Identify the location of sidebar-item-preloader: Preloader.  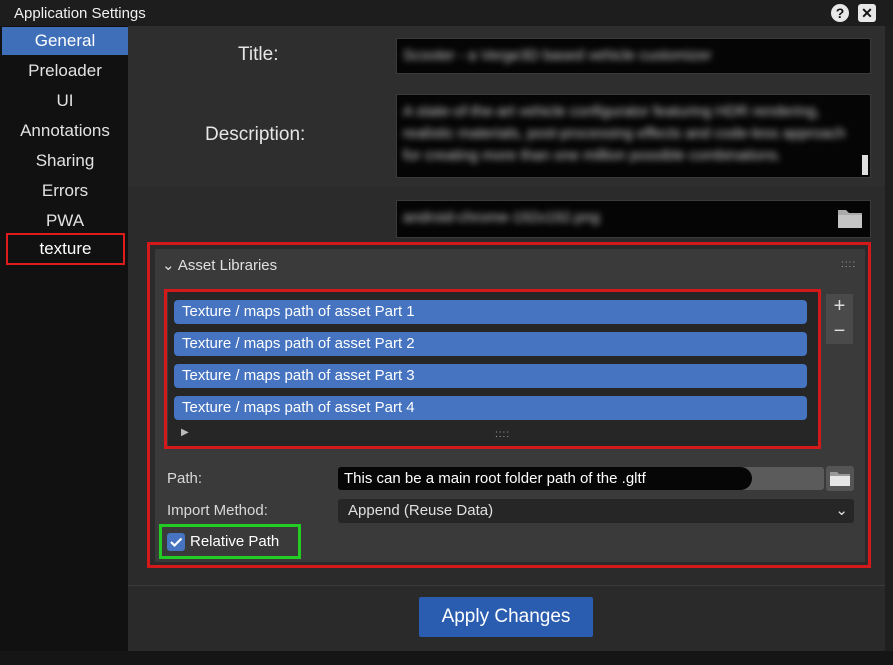
(65, 71).